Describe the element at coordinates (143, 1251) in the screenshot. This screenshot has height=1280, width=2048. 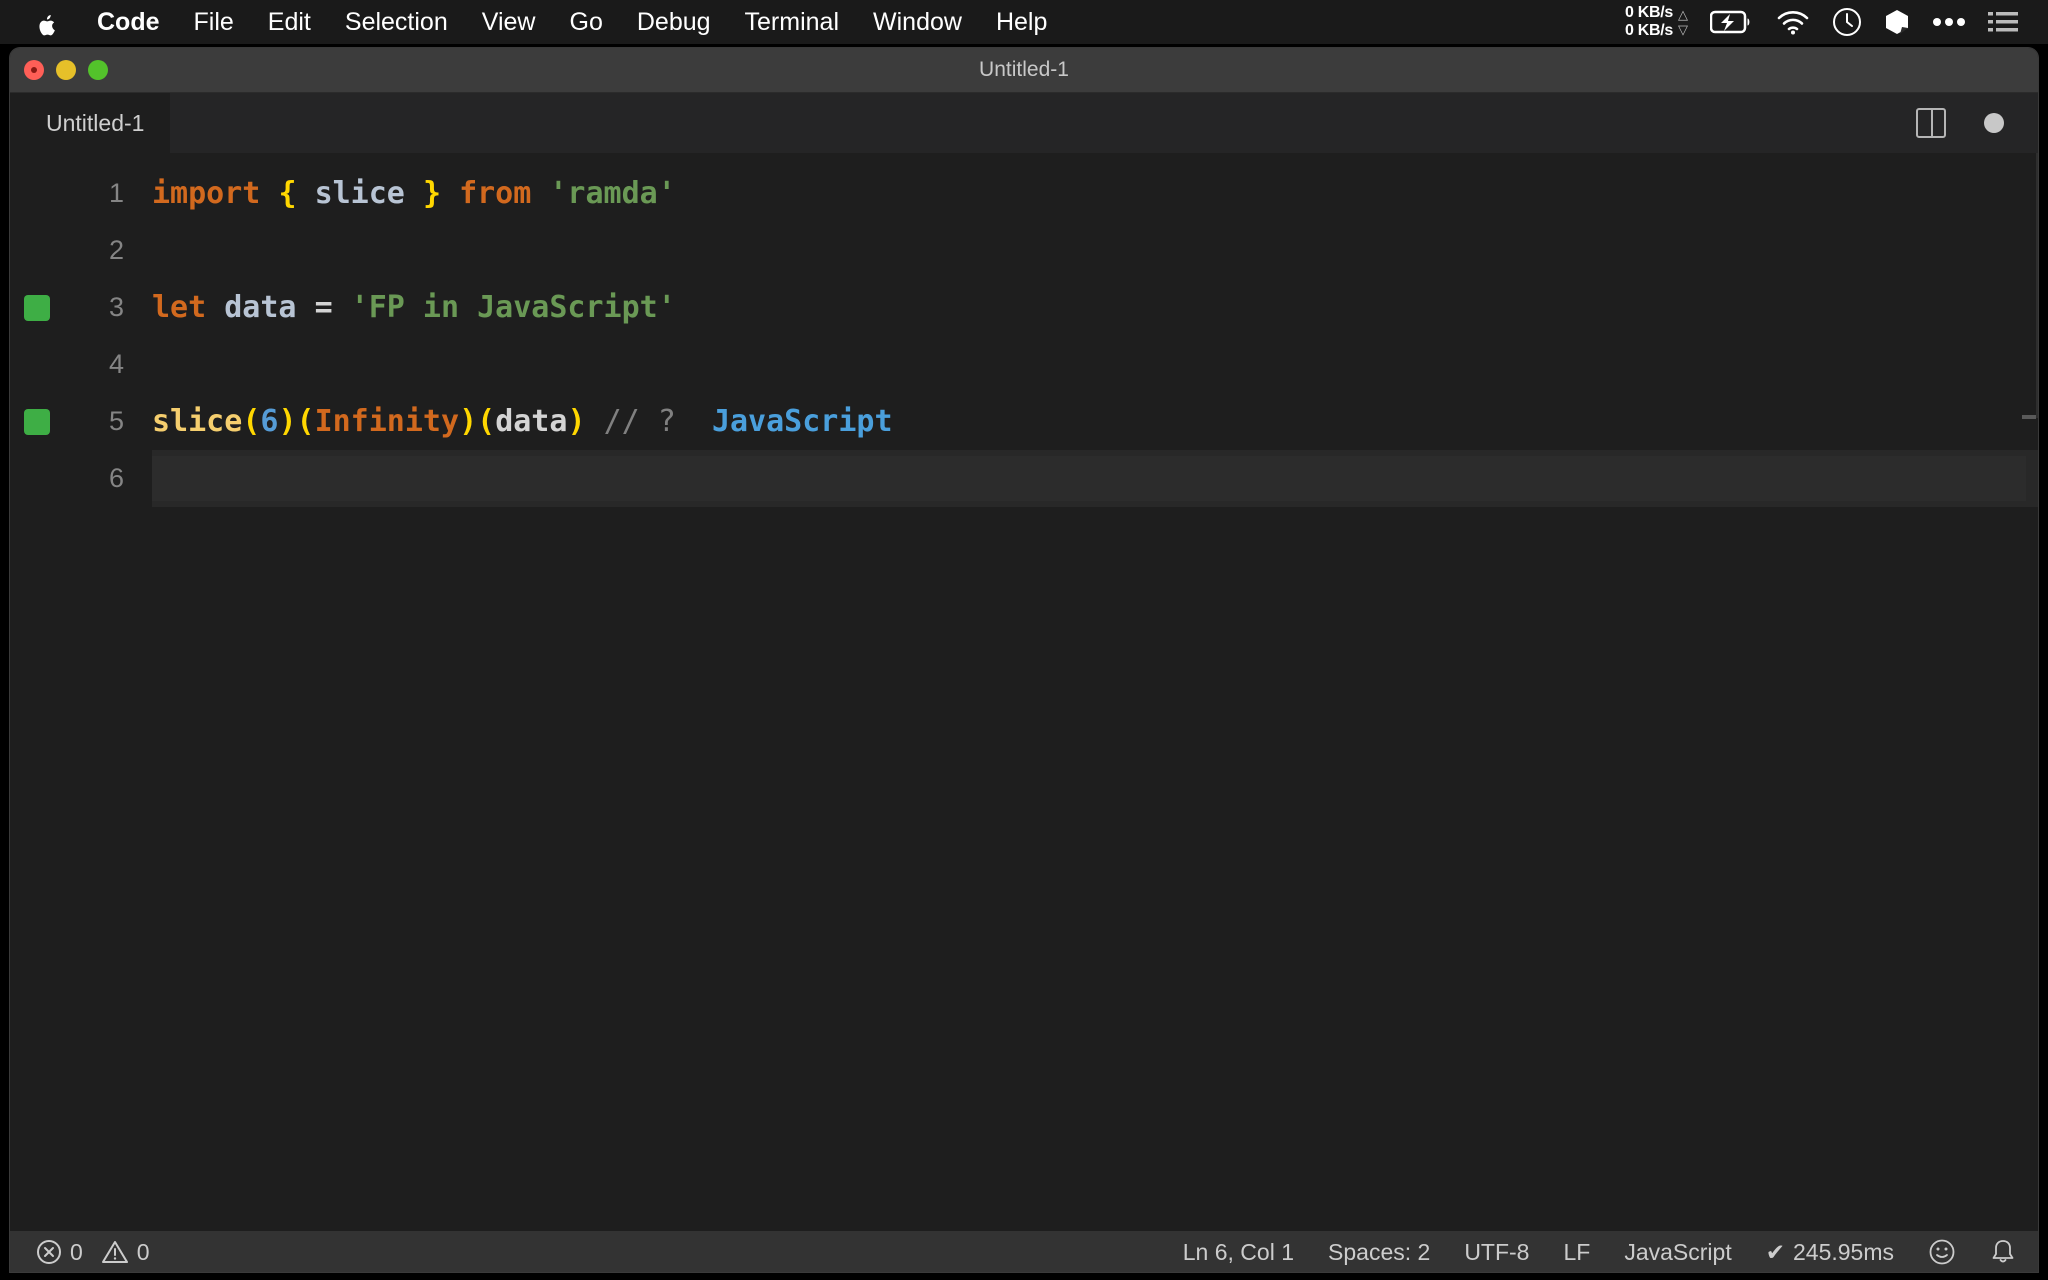
I see `warning-count: 0` at that location.